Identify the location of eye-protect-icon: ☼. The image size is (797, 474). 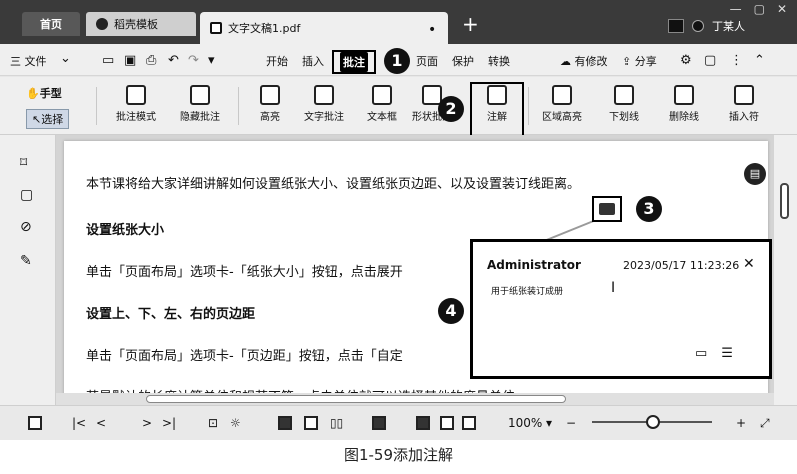
(235, 423).